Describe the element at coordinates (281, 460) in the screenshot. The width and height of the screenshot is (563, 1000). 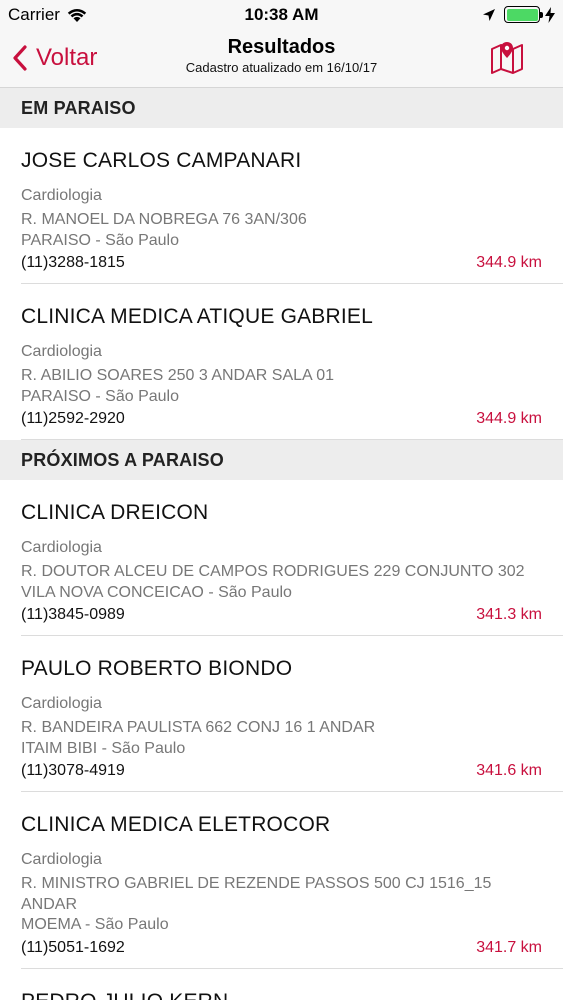
I see `section-header: PRÓXIMOS A PARAISO` at that location.